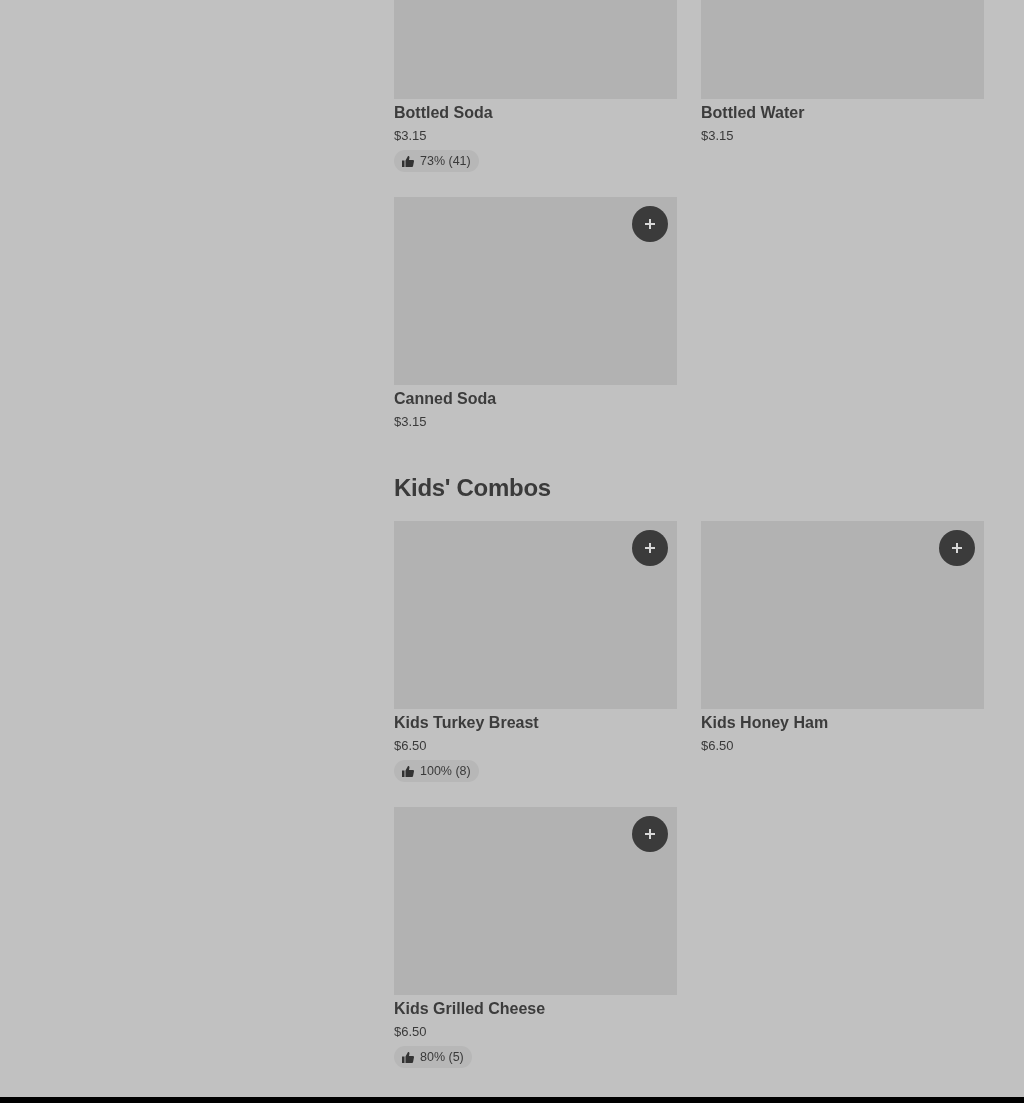  Describe the element at coordinates (443, 113) in the screenshot. I see `item-name: Bottled Soda` at that location.